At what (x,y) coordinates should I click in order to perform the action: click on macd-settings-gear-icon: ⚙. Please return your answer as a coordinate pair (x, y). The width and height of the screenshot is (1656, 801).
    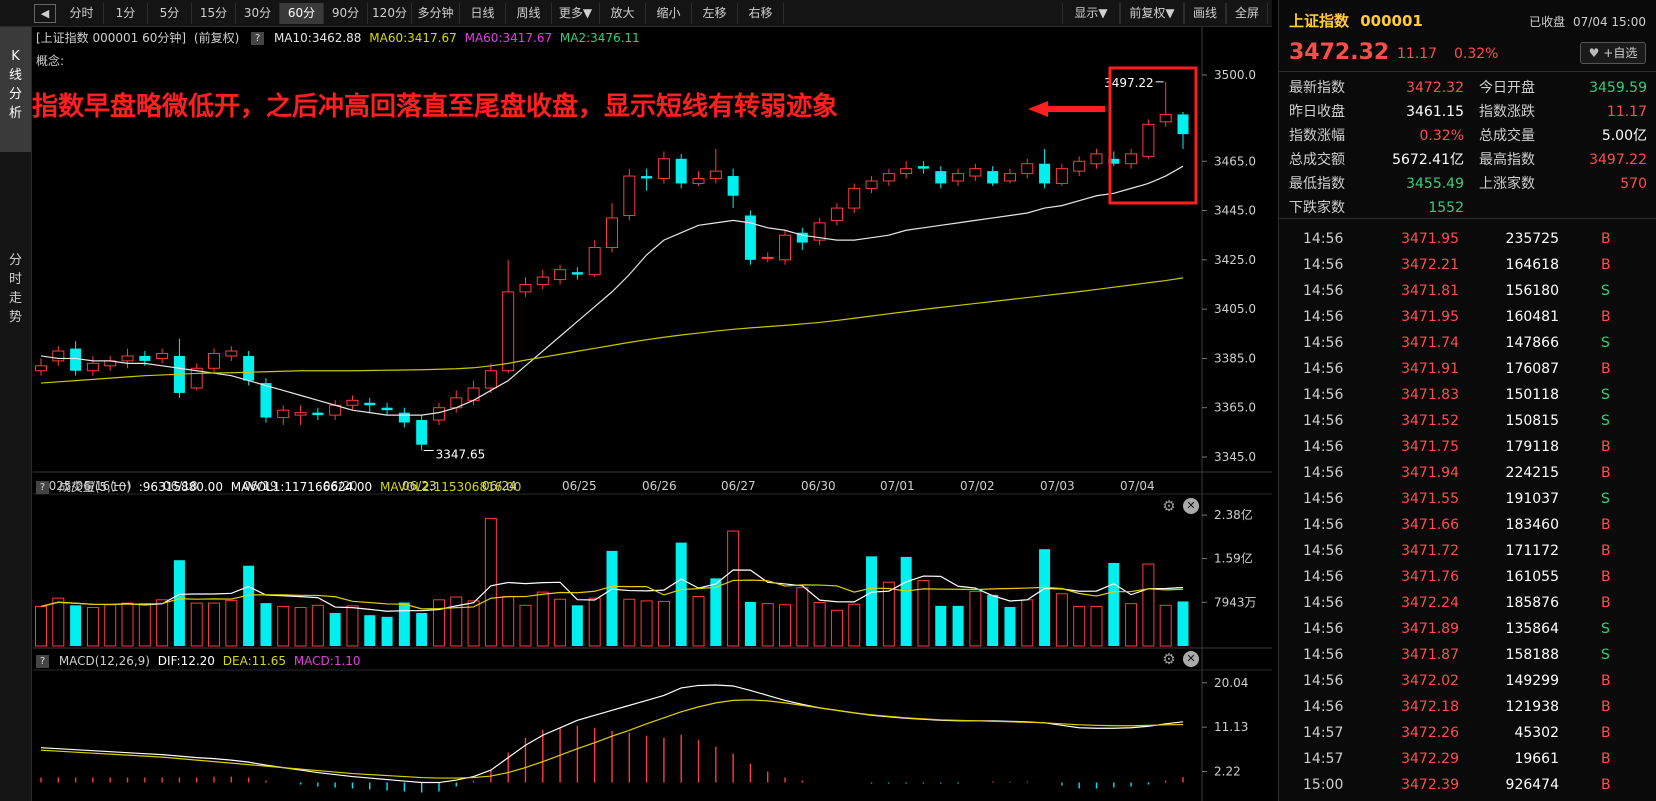
    Looking at the image, I should click on (1169, 659).